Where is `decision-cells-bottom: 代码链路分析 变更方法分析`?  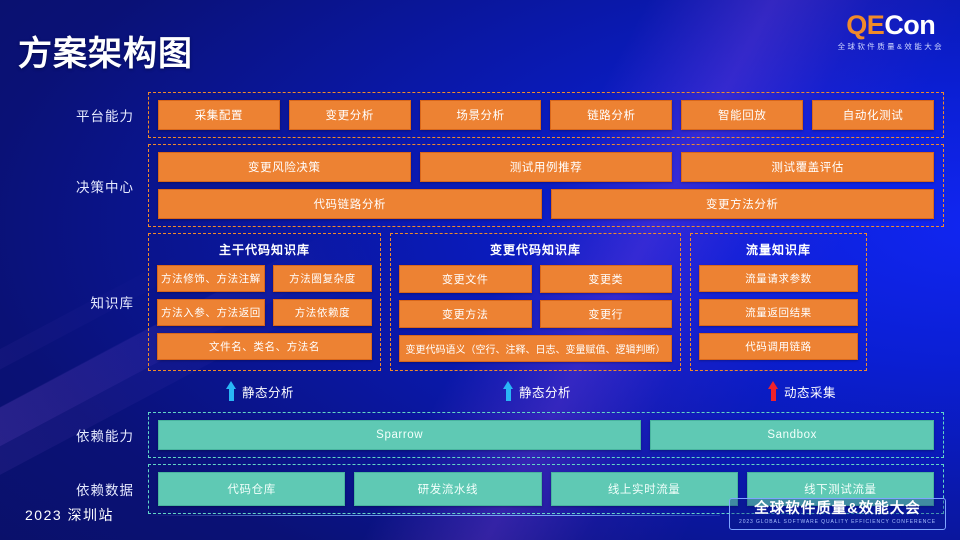
decision-cells-bottom: 代码链路分析 变更方法分析 is located at coordinates (546, 204).